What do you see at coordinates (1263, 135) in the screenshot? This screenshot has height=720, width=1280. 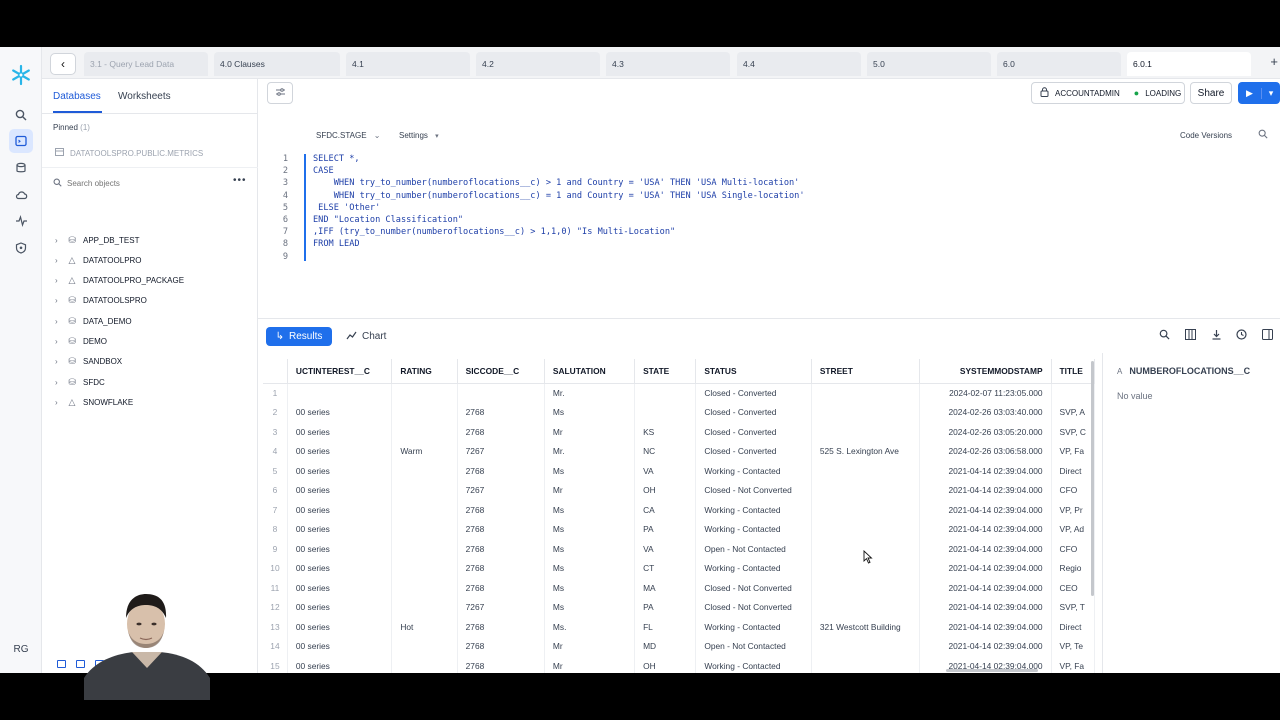 I see `search-icon` at bounding box center [1263, 135].